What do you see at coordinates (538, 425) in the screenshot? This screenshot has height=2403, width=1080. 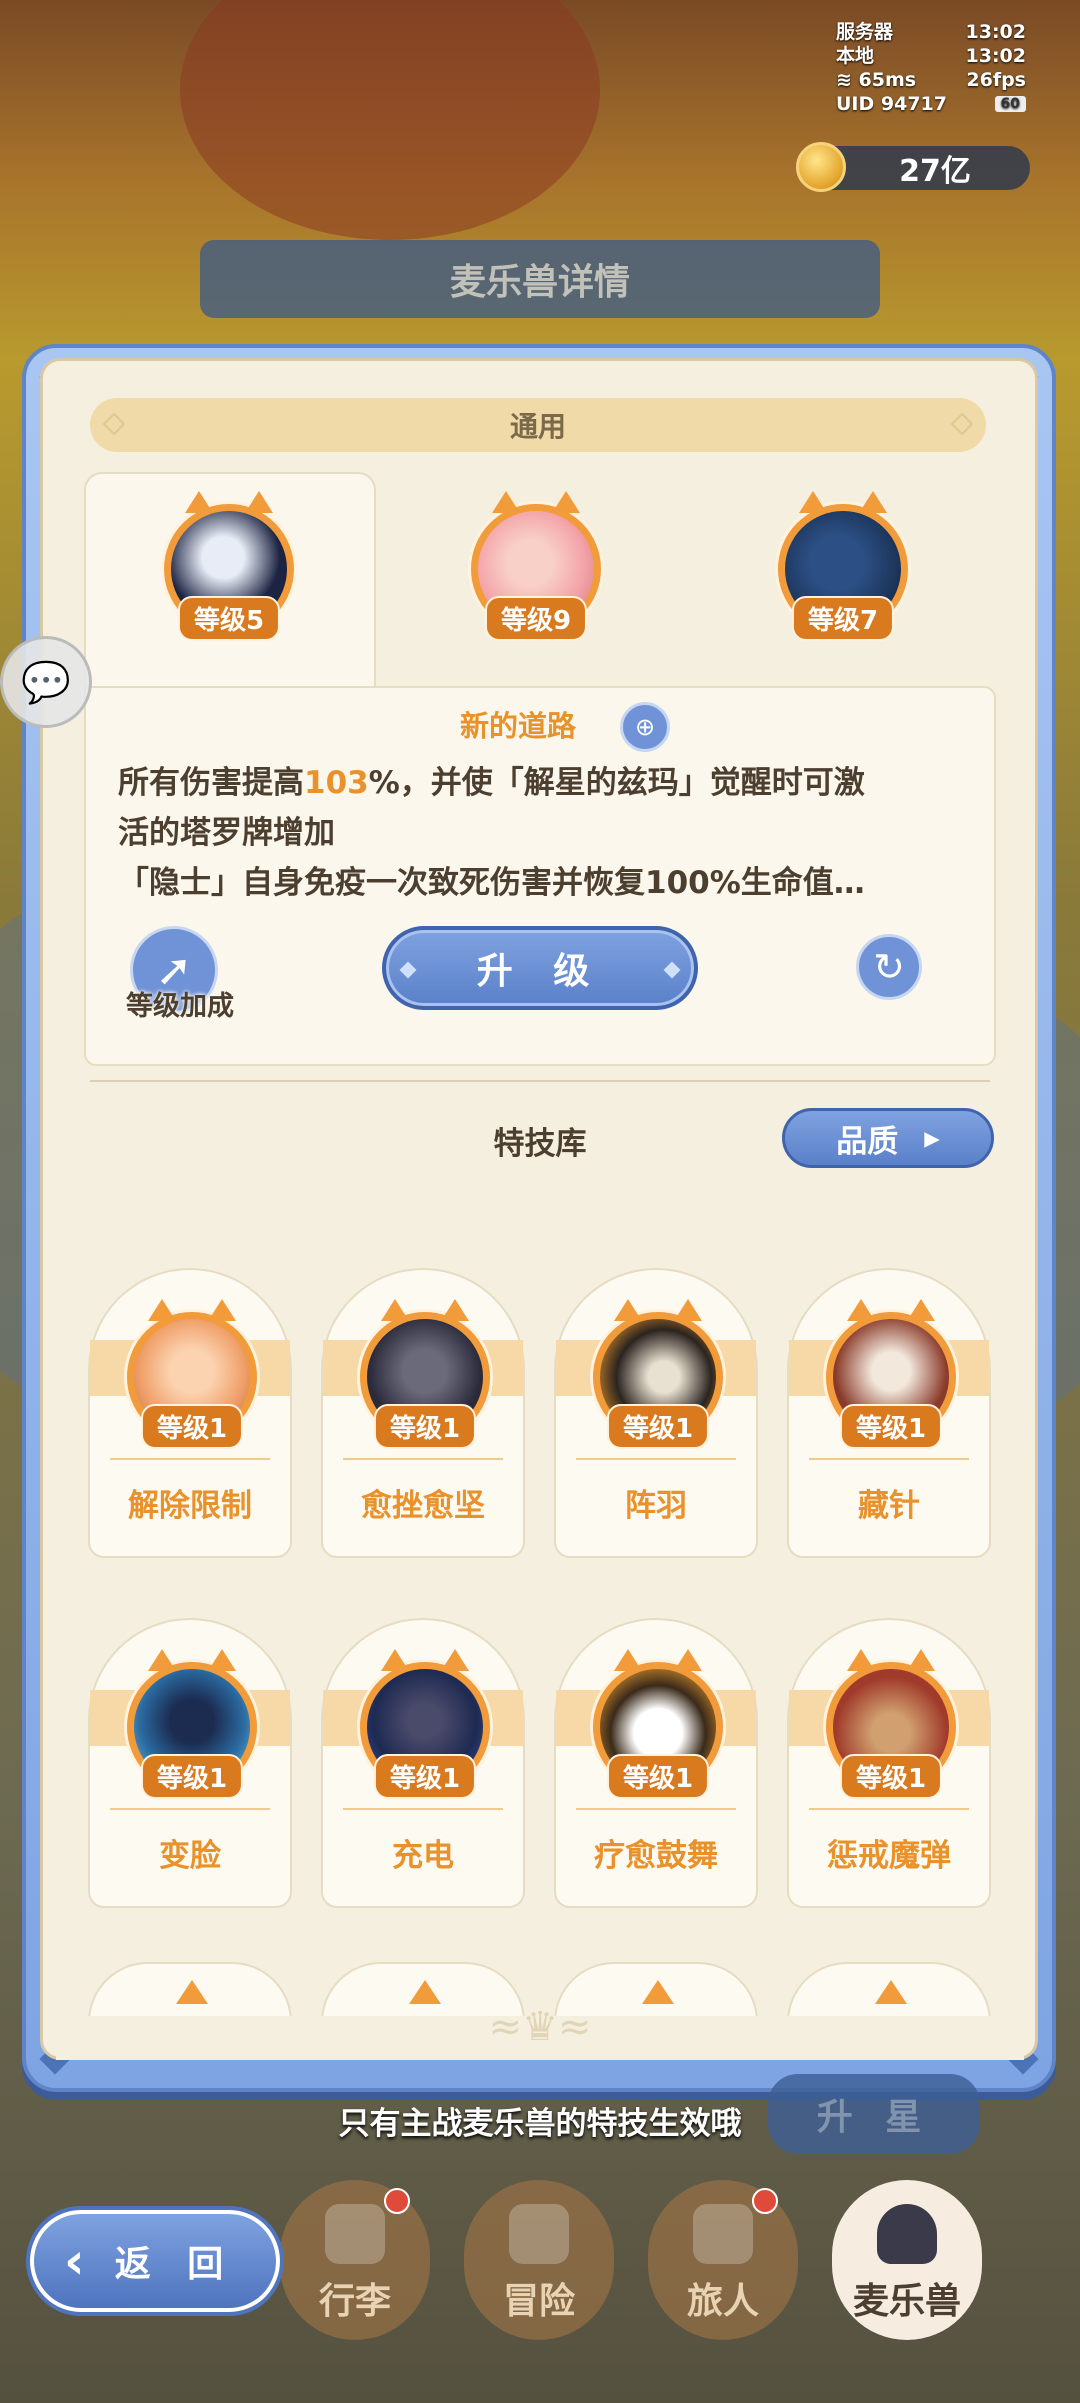 I see `section-title: 通用` at bounding box center [538, 425].